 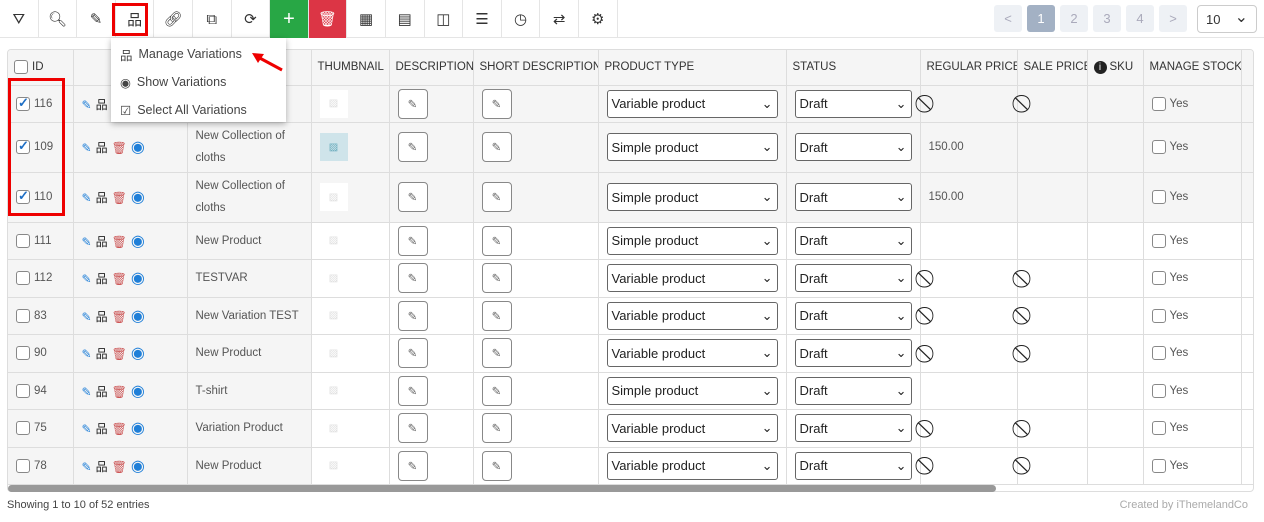 I want to click on column-header: MANAGE STOCK, so click(x=1192, y=68).